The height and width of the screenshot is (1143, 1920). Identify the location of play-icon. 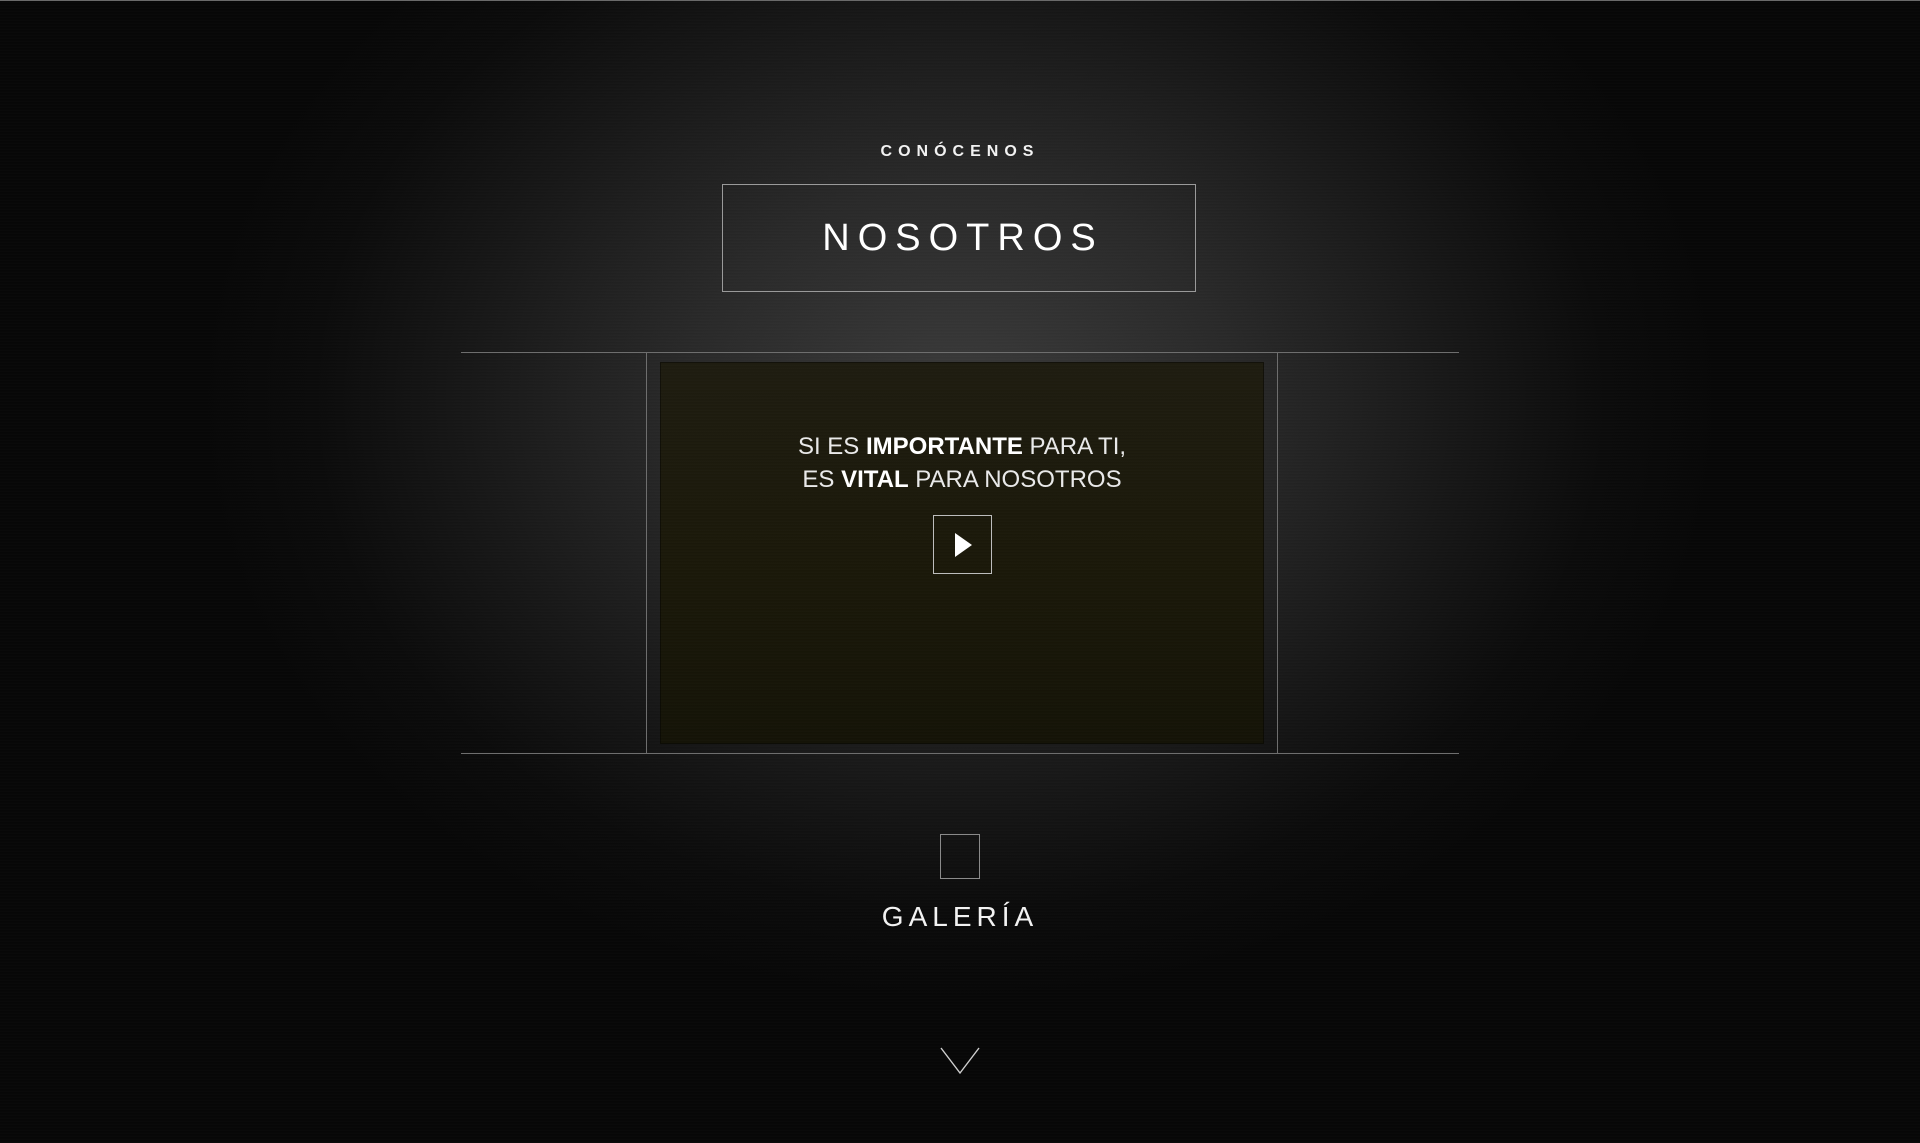
(963, 544).